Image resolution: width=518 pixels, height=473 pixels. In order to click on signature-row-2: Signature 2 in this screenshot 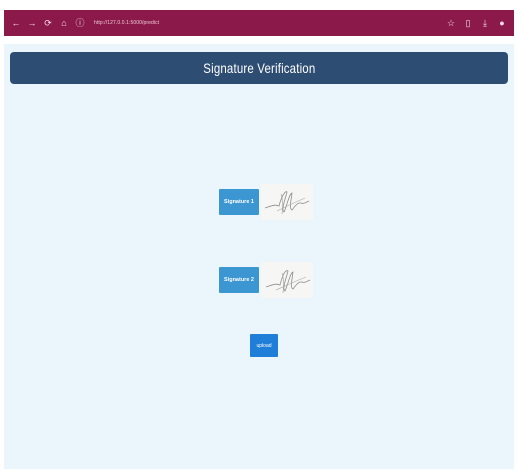, I will do `click(266, 280)`.